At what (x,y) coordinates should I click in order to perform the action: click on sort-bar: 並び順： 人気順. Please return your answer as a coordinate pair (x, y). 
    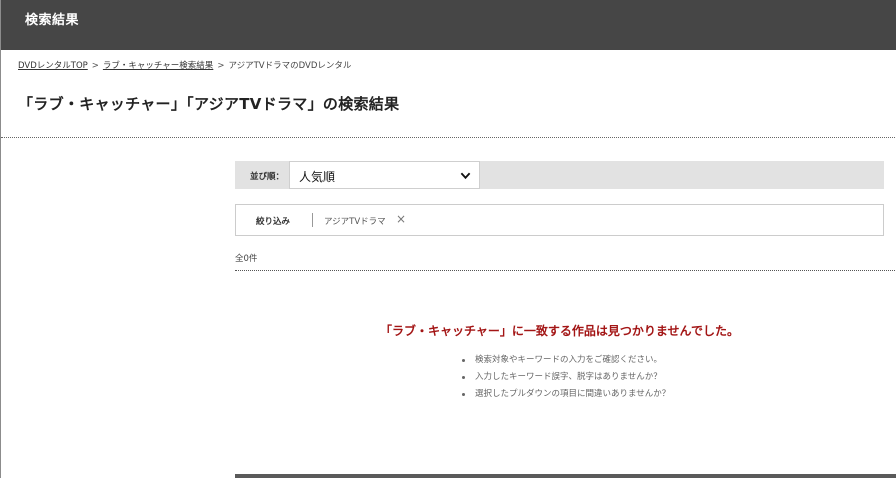
    Looking at the image, I should click on (559, 175).